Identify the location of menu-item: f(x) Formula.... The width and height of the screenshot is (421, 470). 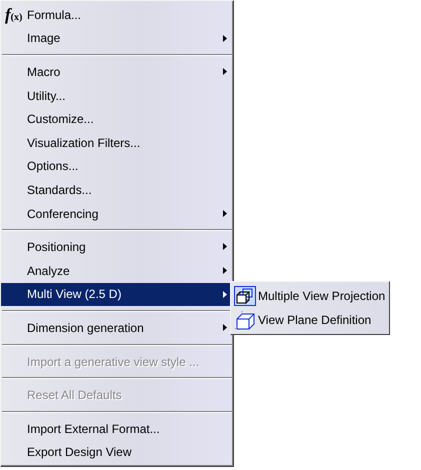
(117, 15).